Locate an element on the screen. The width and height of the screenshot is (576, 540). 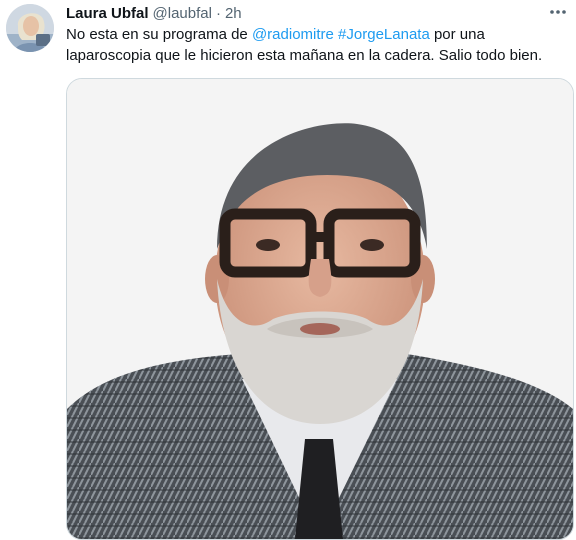
avatar-image is located at coordinates (30, 28).